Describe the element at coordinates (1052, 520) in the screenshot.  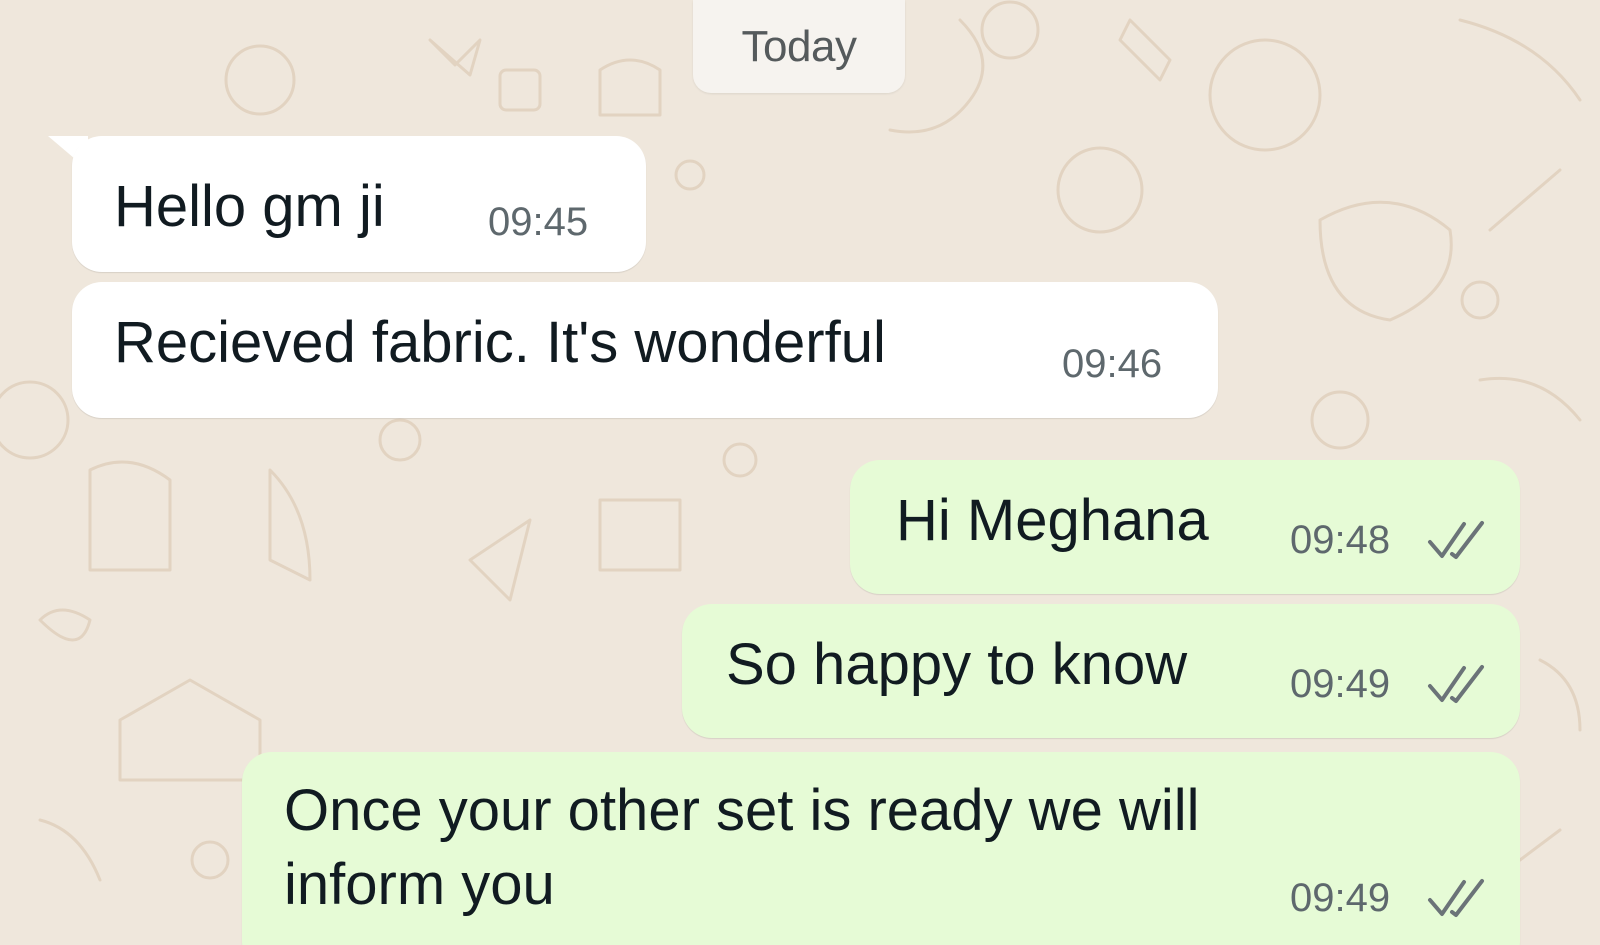
I see `message-text: Hi Meghana` at that location.